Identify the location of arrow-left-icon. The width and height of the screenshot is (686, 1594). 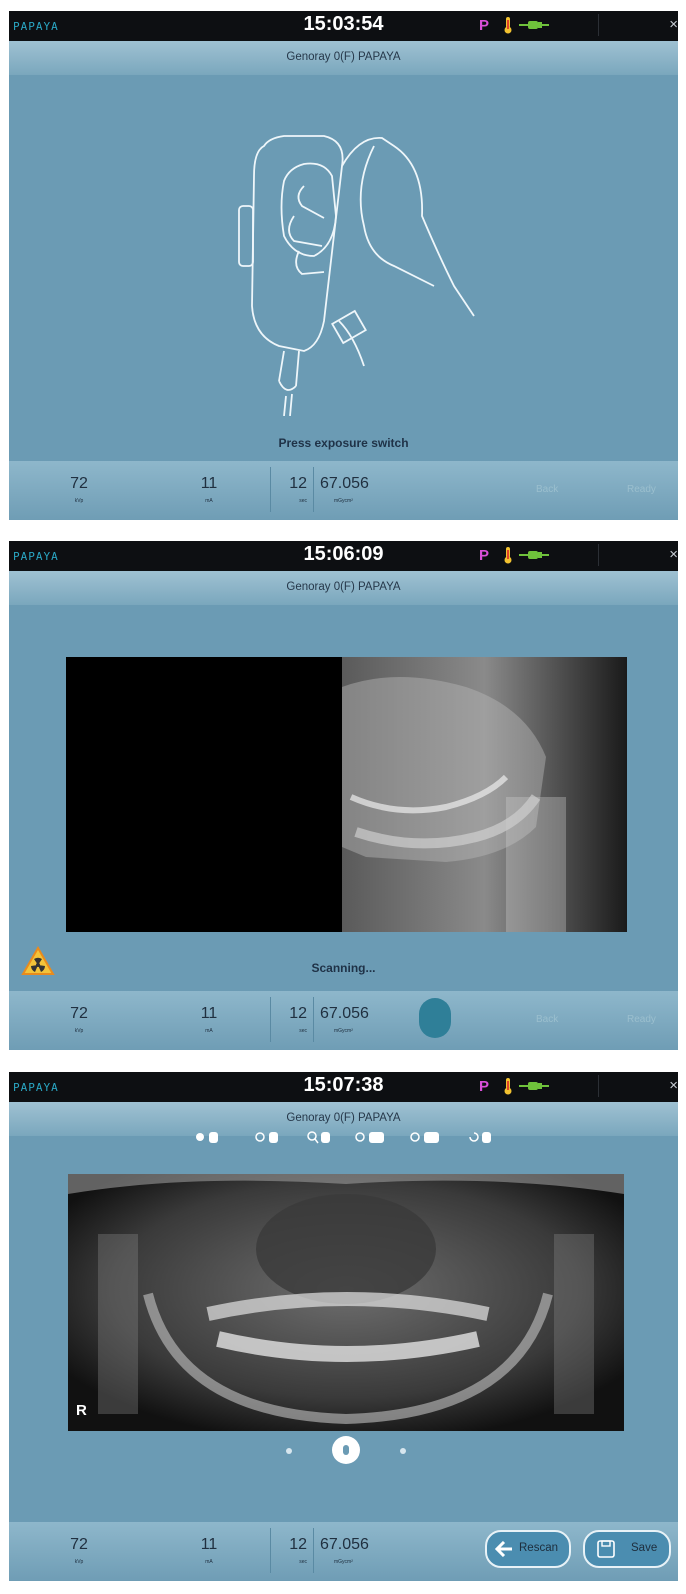
(503, 1549).